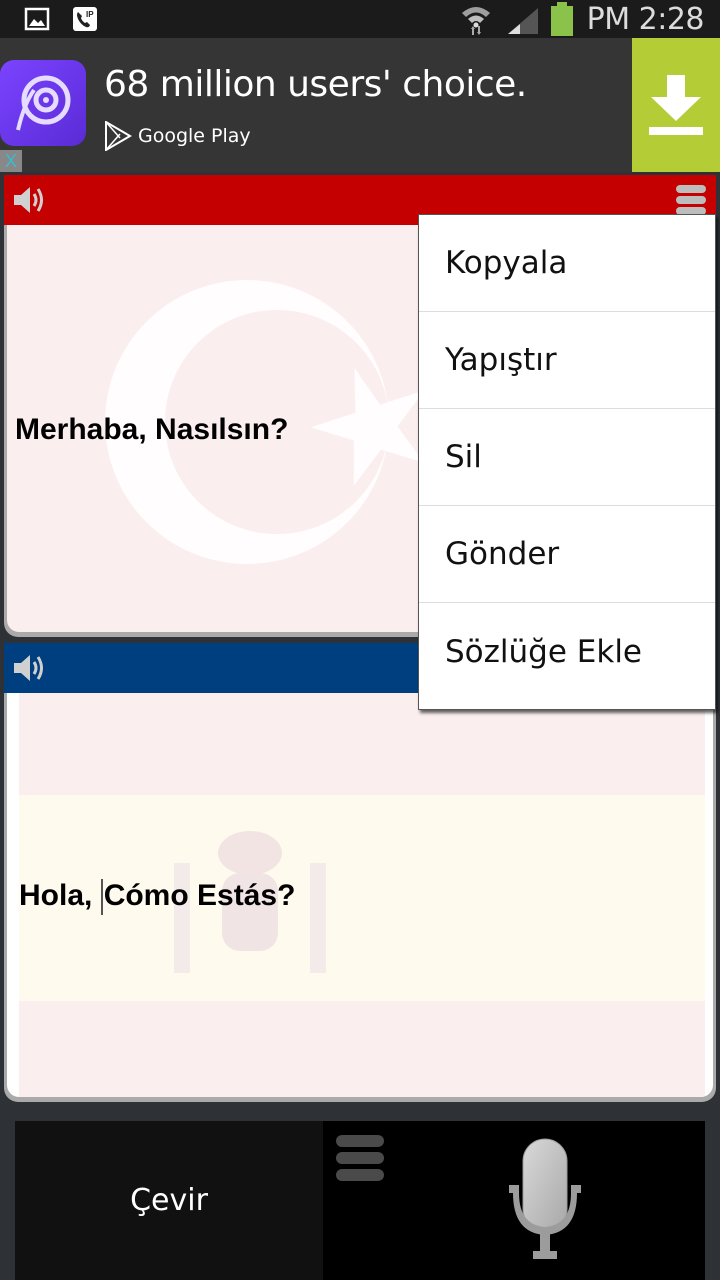  Describe the element at coordinates (360, 1200) in the screenshot. I see `bottom-bar: Çevir` at that location.